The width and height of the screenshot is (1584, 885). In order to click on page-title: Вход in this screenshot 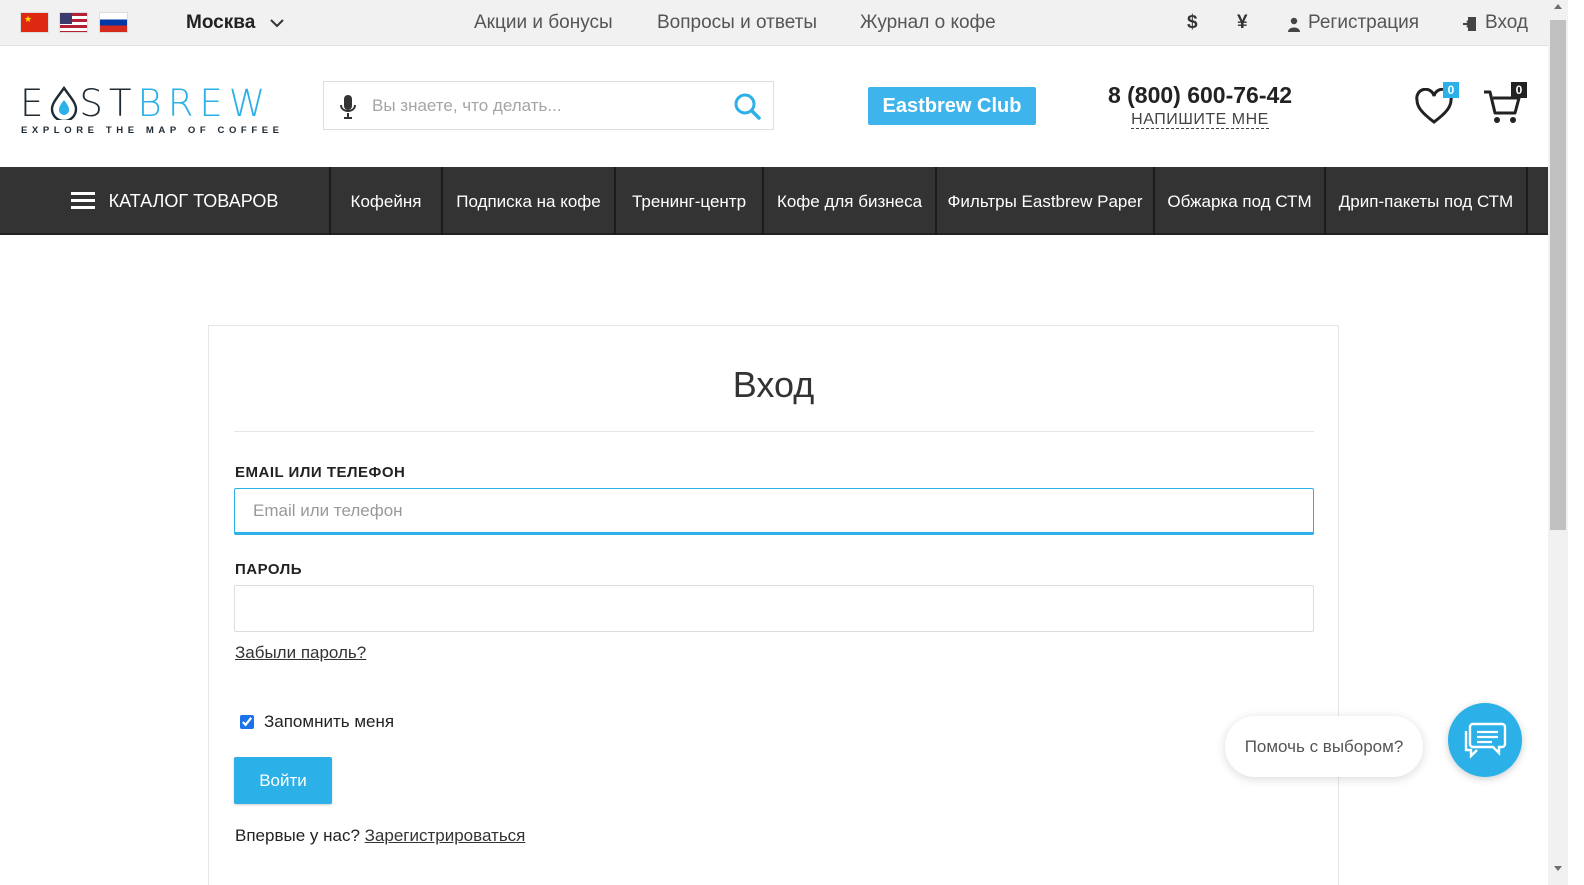, I will do `click(773, 384)`.